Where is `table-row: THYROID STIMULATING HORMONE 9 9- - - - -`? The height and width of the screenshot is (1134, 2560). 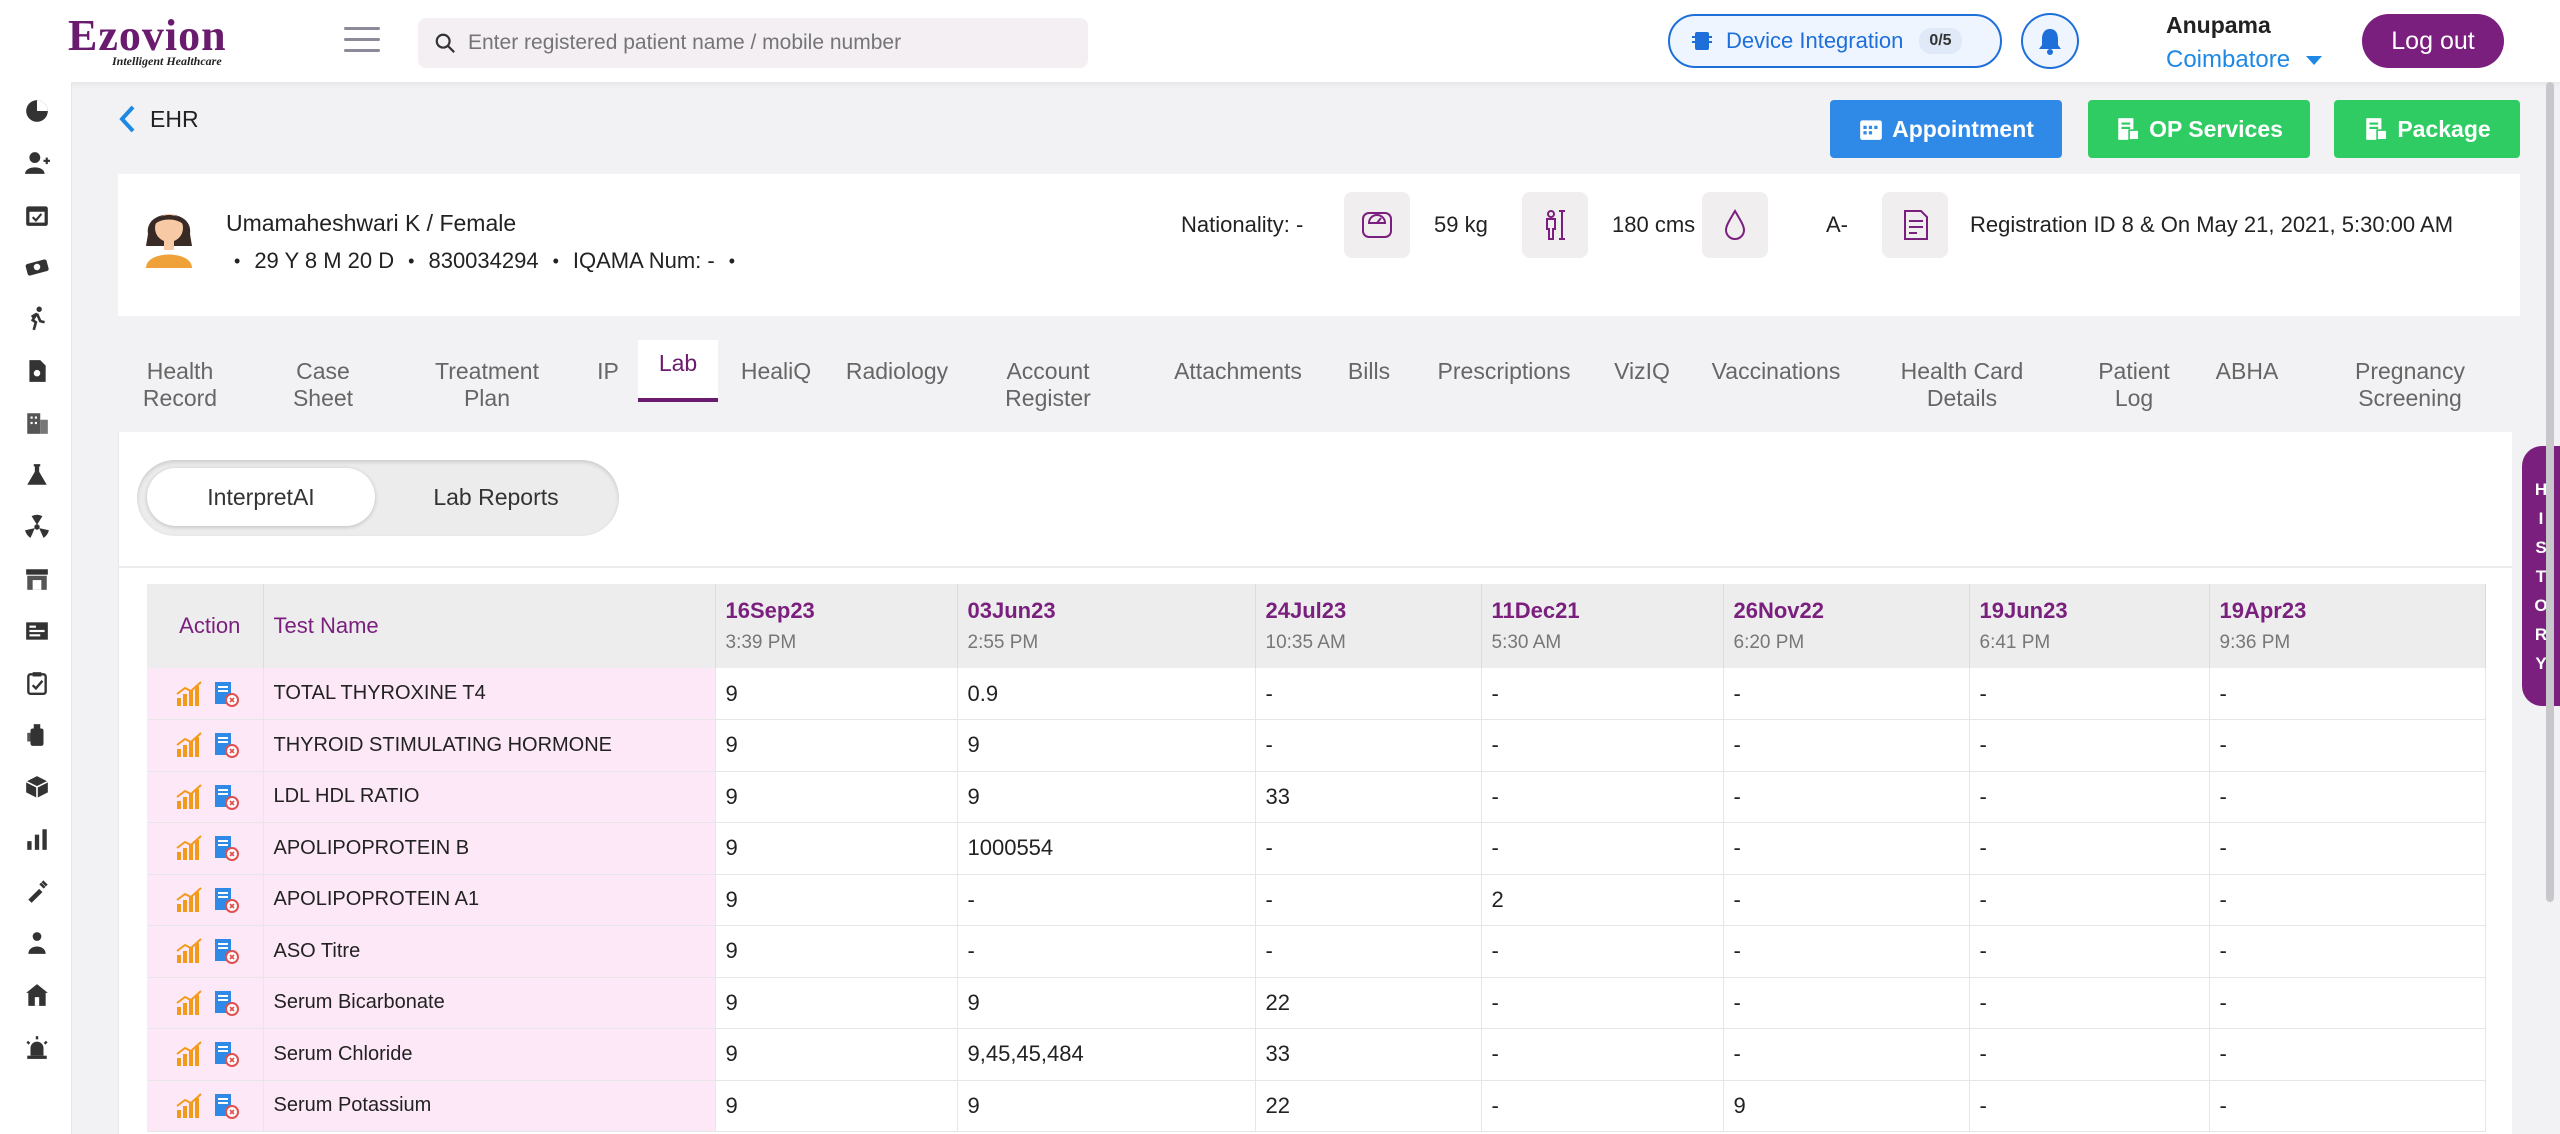 table-row: THYROID STIMULATING HORMONE 9 9- - - - - is located at coordinates (1316, 745).